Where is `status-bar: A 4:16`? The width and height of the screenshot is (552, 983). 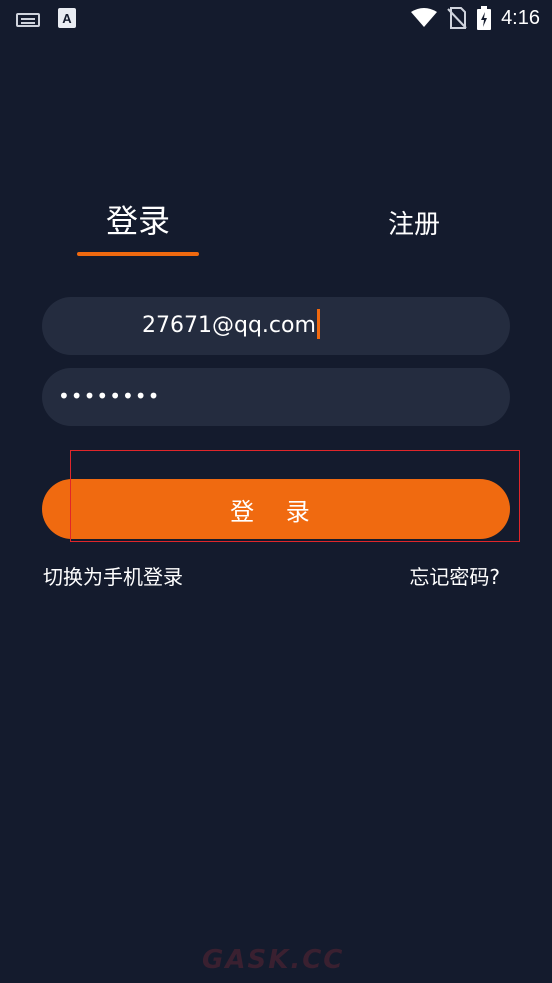 status-bar: A 4:16 is located at coordinates (276, 19).